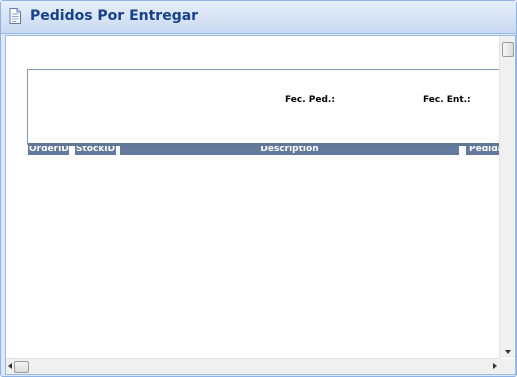  I want to click on fec-ped-label: Fec. Ped.:, so click(310, 100).